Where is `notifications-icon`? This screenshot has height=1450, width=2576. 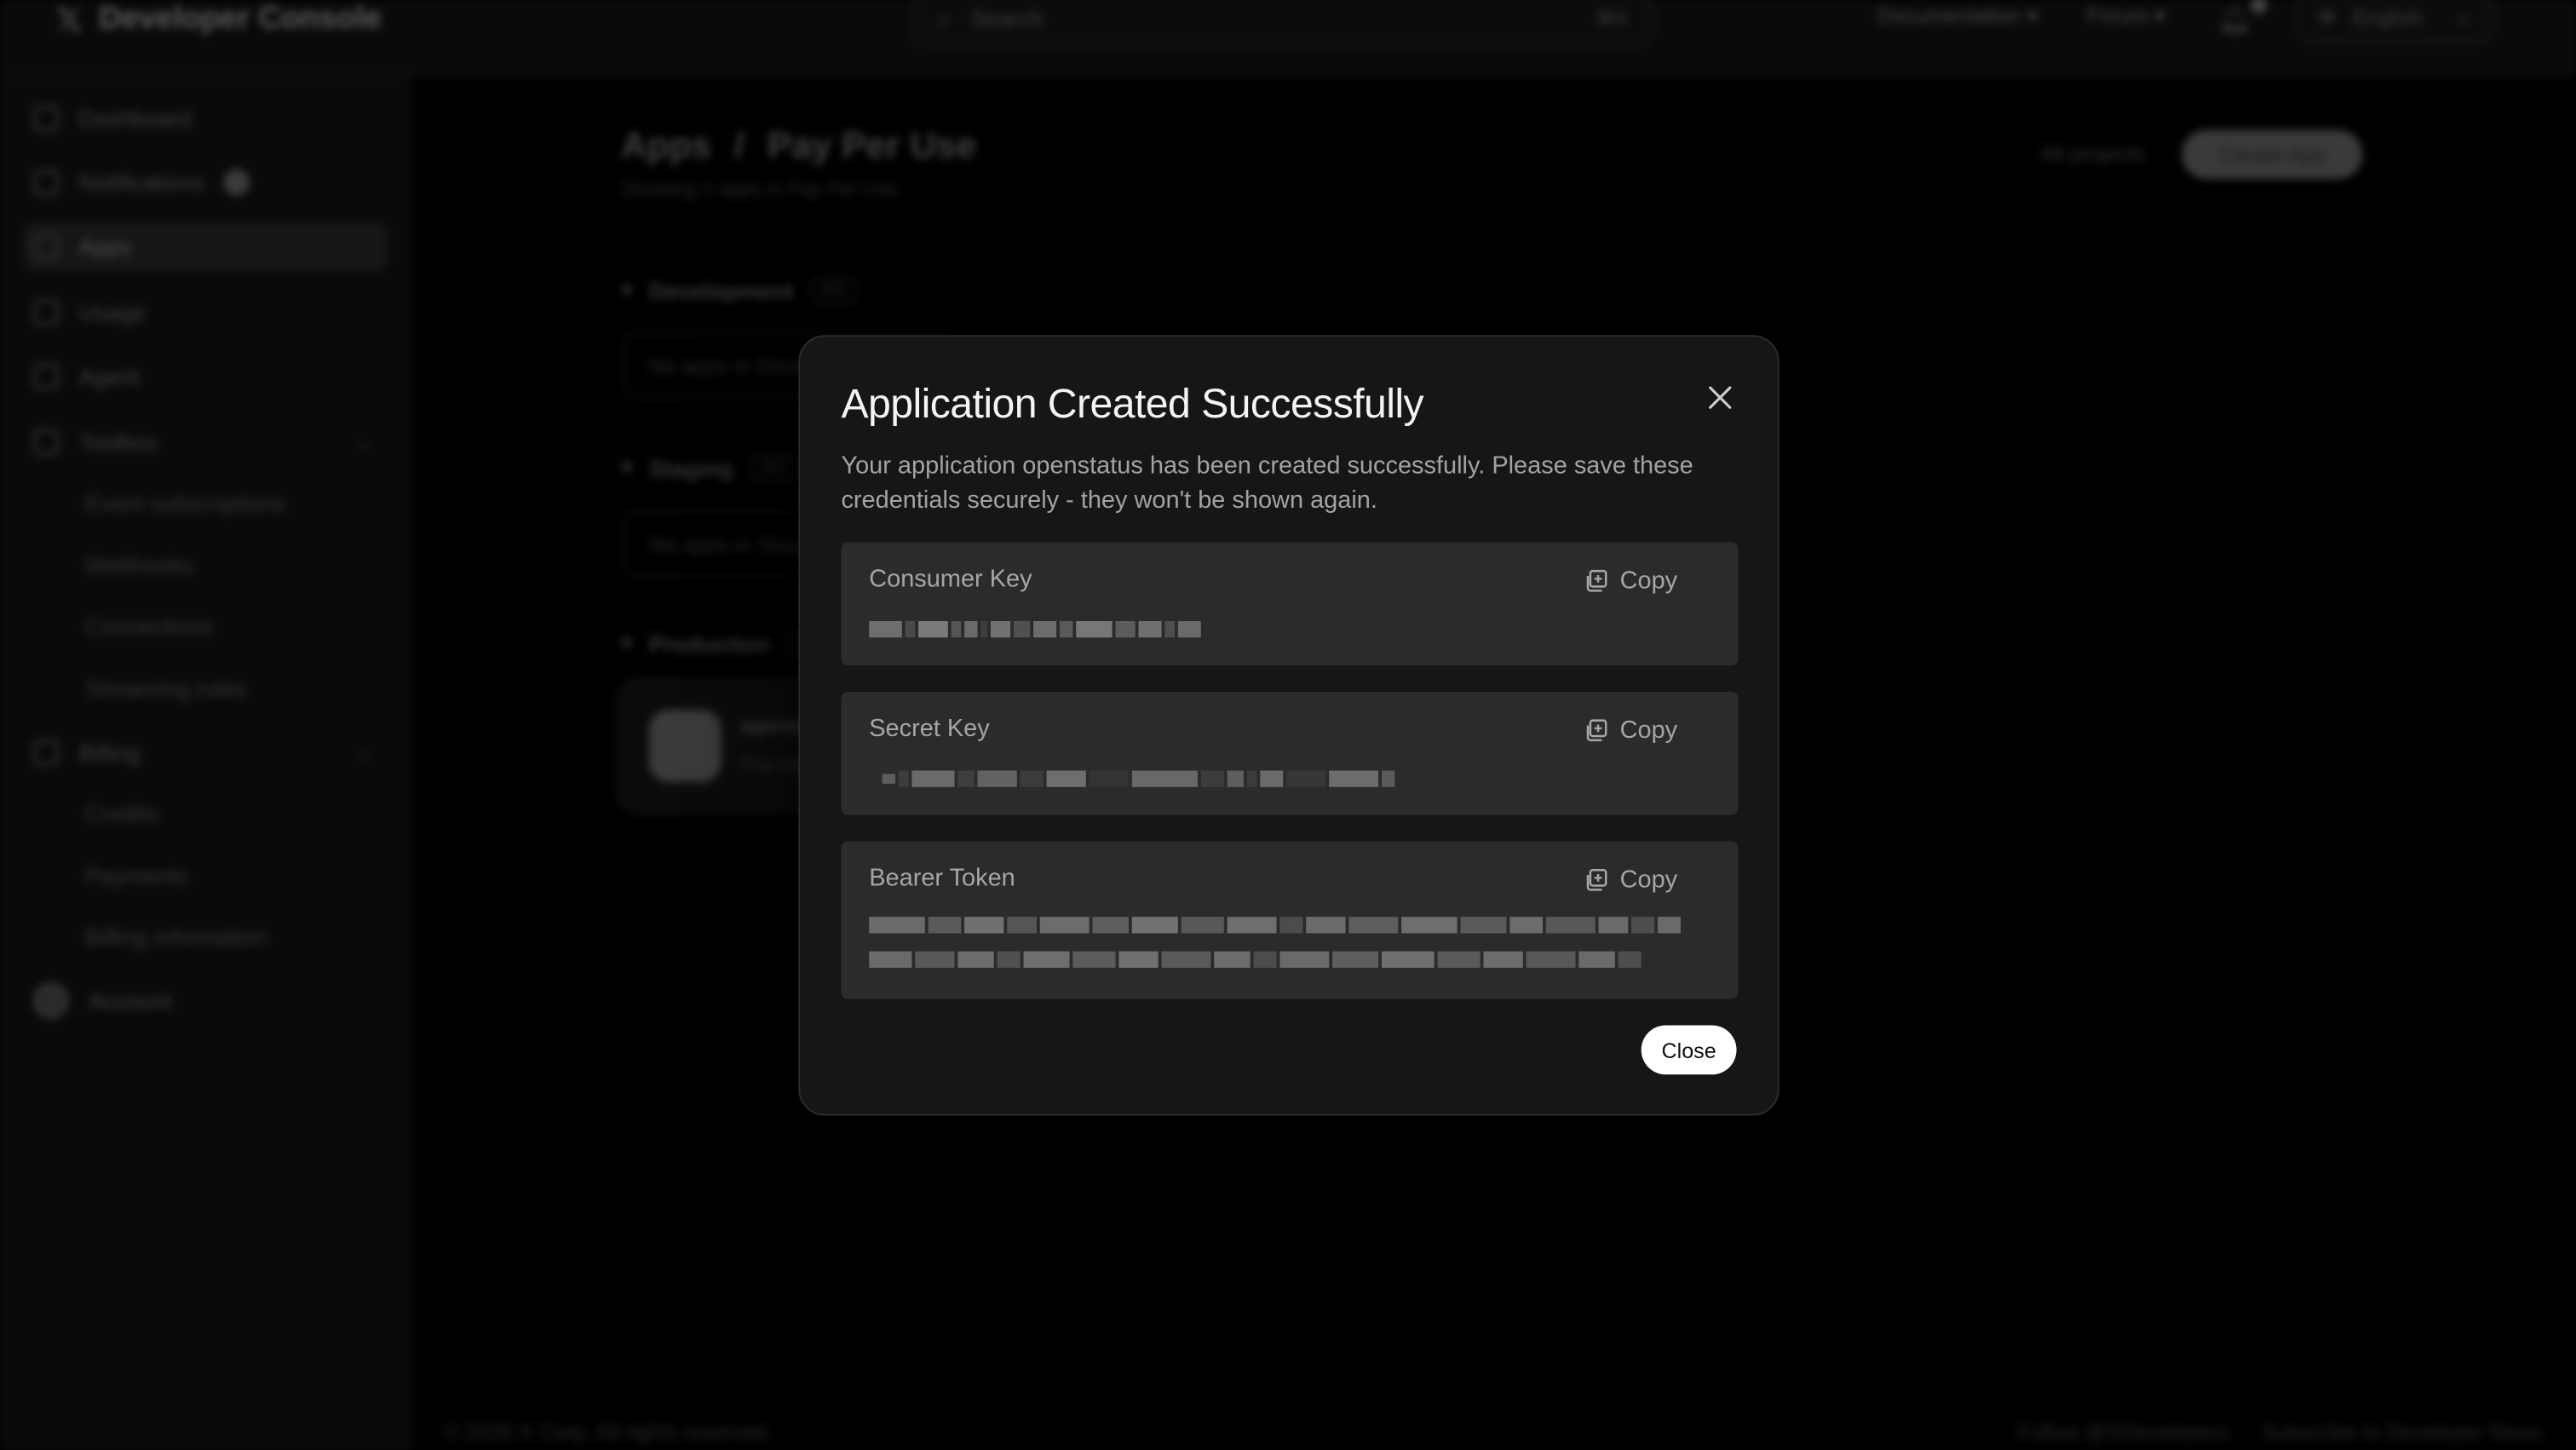
notifications-icon is located at coordinates (46, 182).